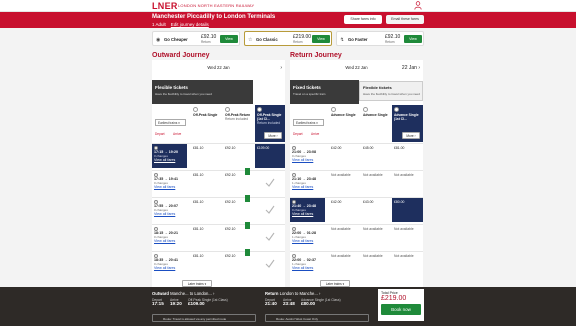 This screenshot has width=576, height=326. I want to click on outward-later-trains-button: Later trains ▾, so click(197, 283).